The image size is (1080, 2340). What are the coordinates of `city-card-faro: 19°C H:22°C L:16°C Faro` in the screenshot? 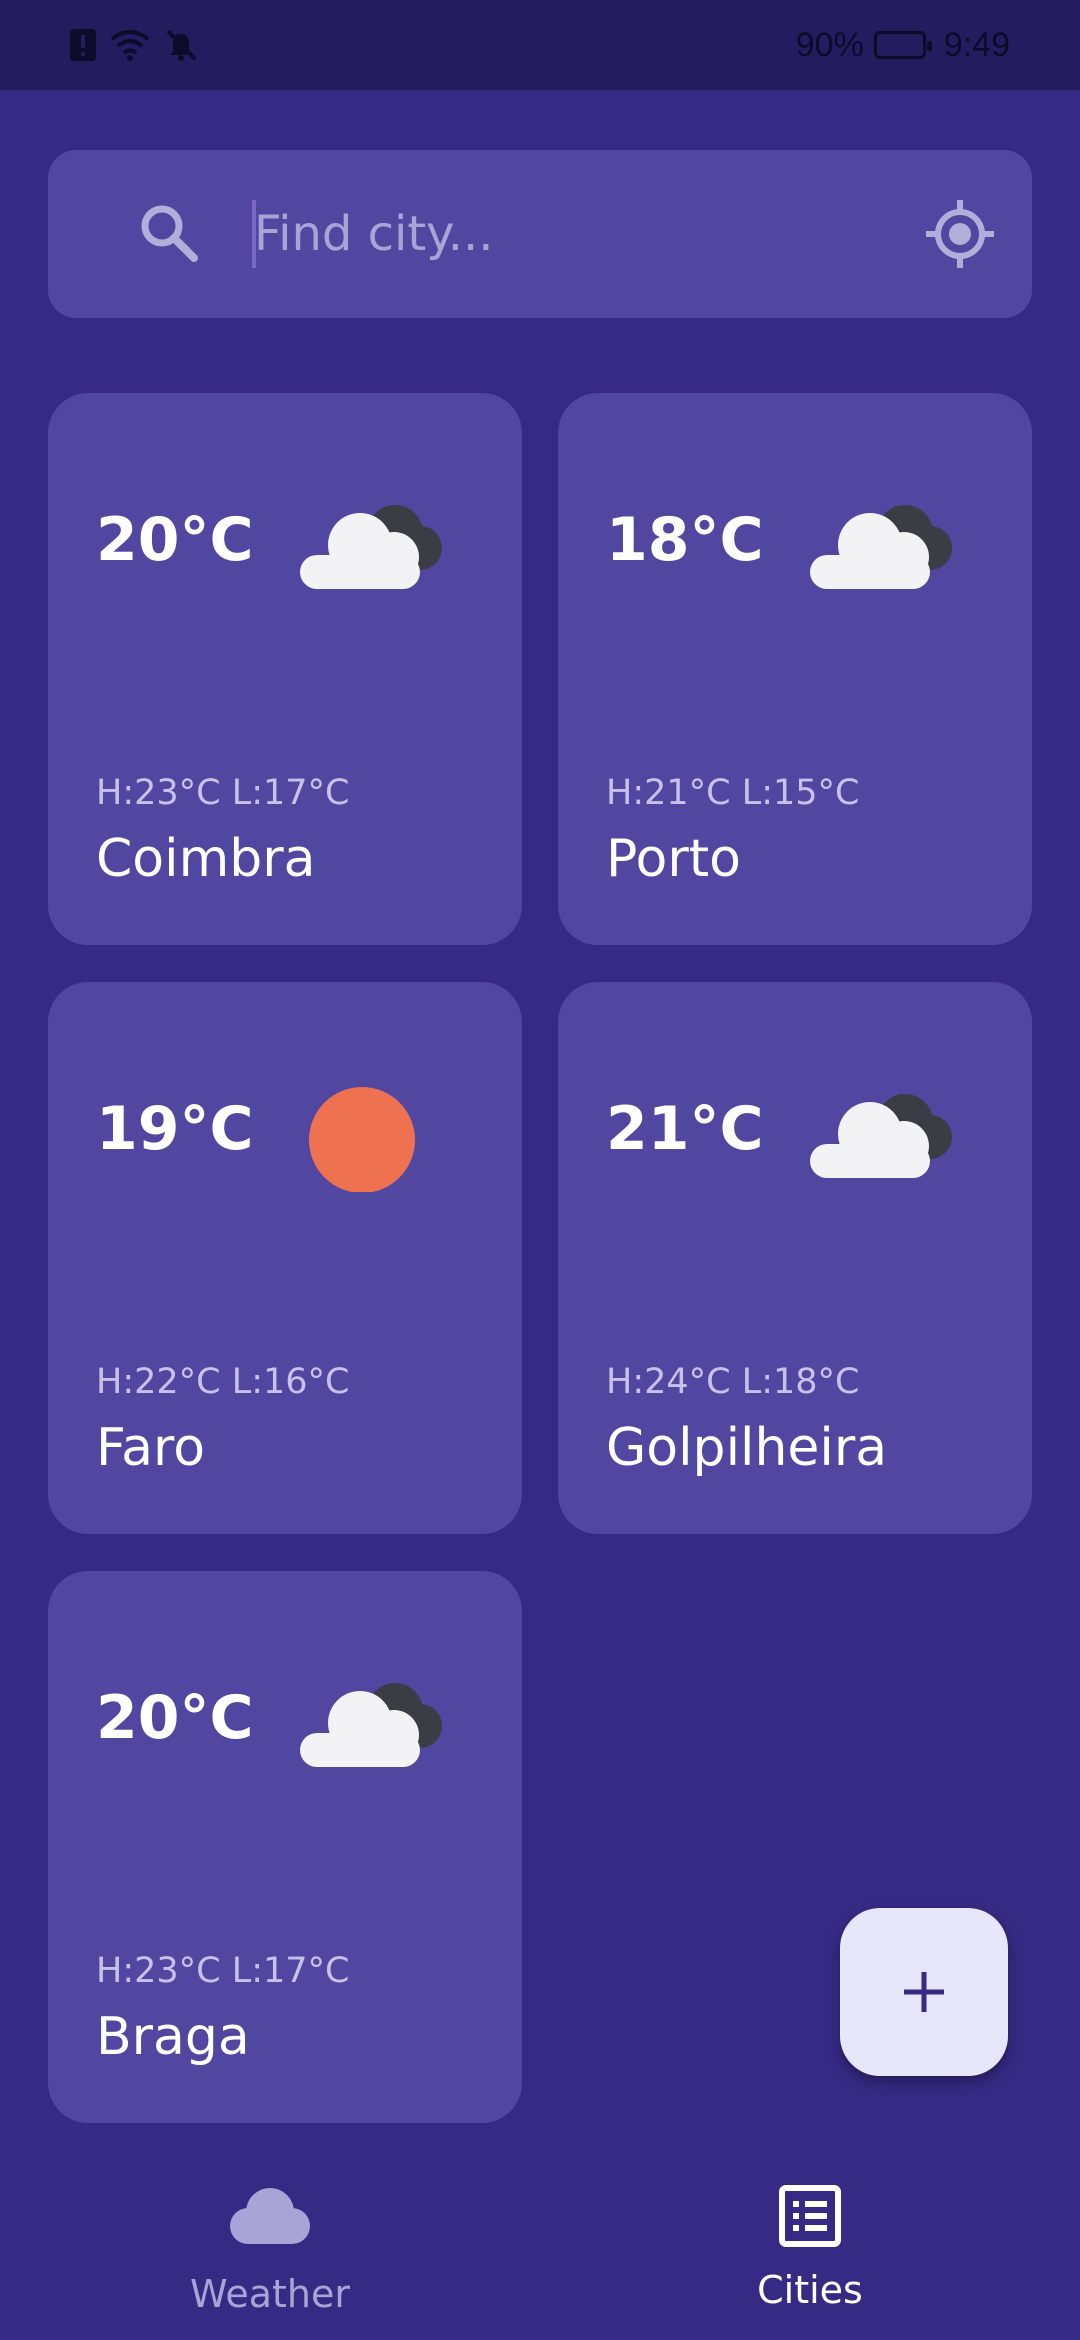 It's located at (285, 1258).